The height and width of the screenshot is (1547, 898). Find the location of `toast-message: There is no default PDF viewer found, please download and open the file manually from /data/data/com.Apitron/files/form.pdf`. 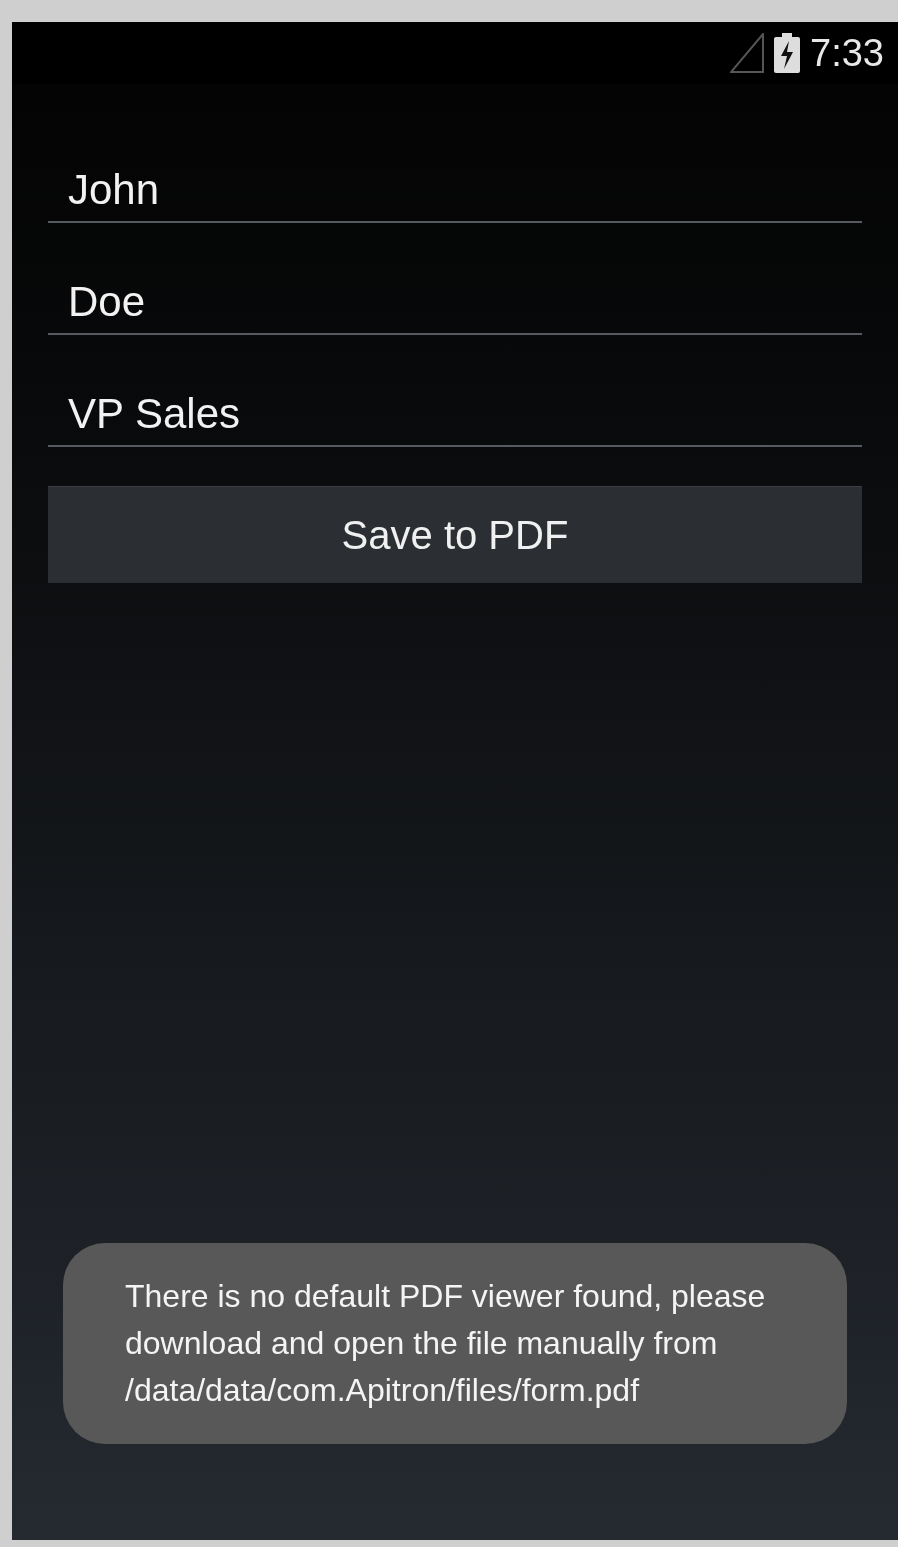

toast-message: There is no default PDF viewer found, please download and open the file manually from /data/data/com.Apitron/files/form.pdf is located at coordinates (455, 1343).